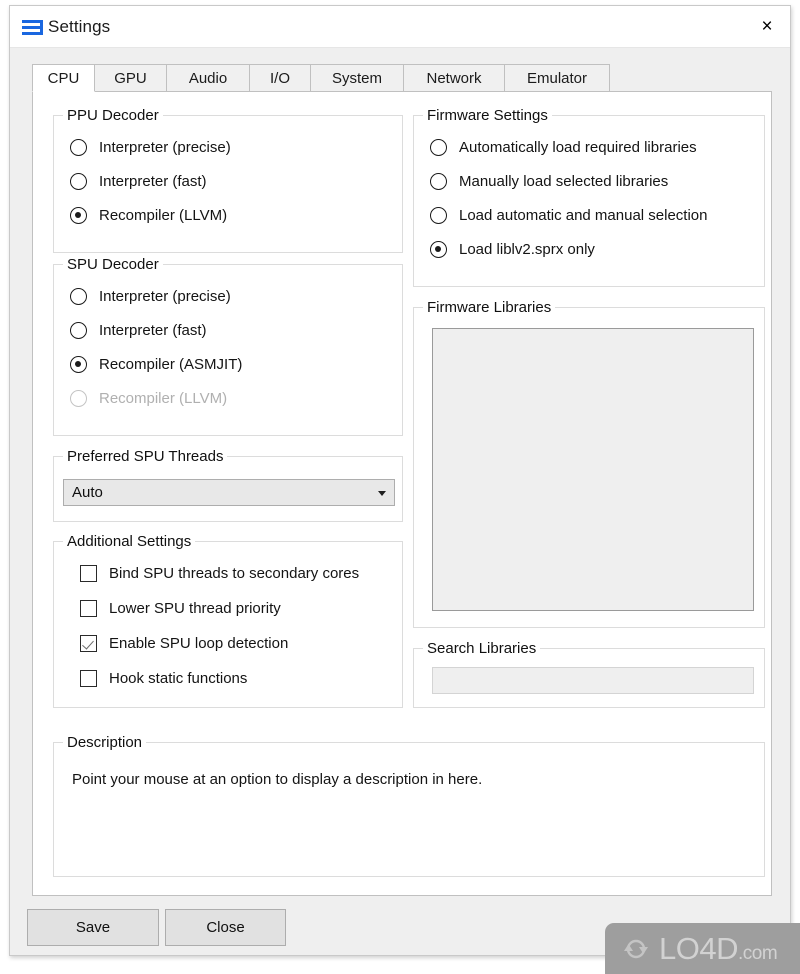 The image size is (800, 974). I want to click on option-label: Lower SPU thread priority, so click(195, 608).